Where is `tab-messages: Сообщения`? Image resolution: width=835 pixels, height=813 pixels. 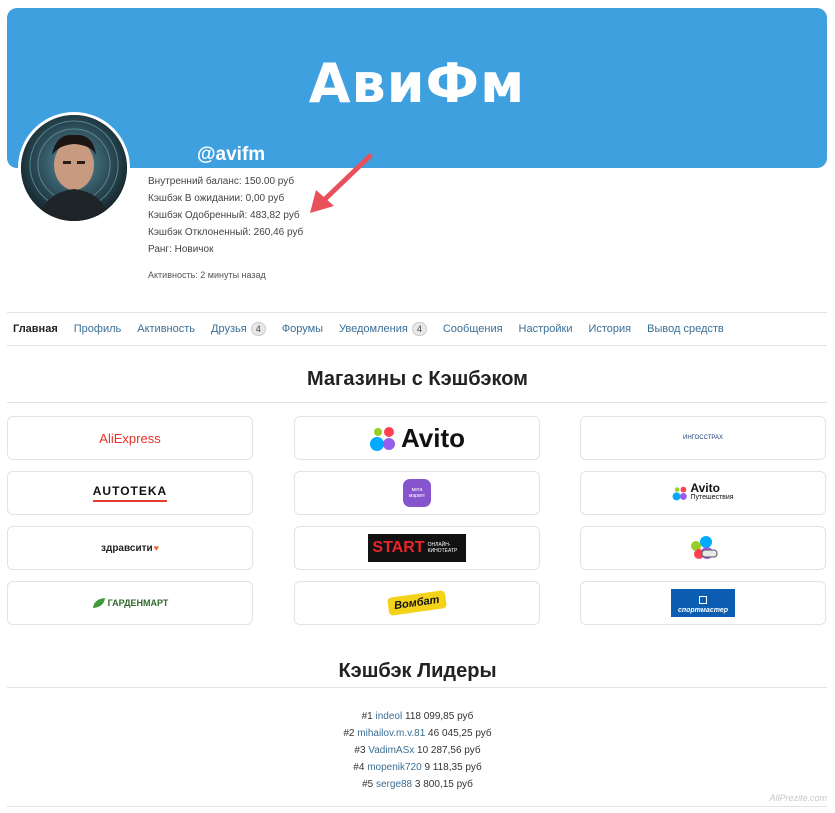 tab-messages: Сообщения is located at coordinates (473, 329).